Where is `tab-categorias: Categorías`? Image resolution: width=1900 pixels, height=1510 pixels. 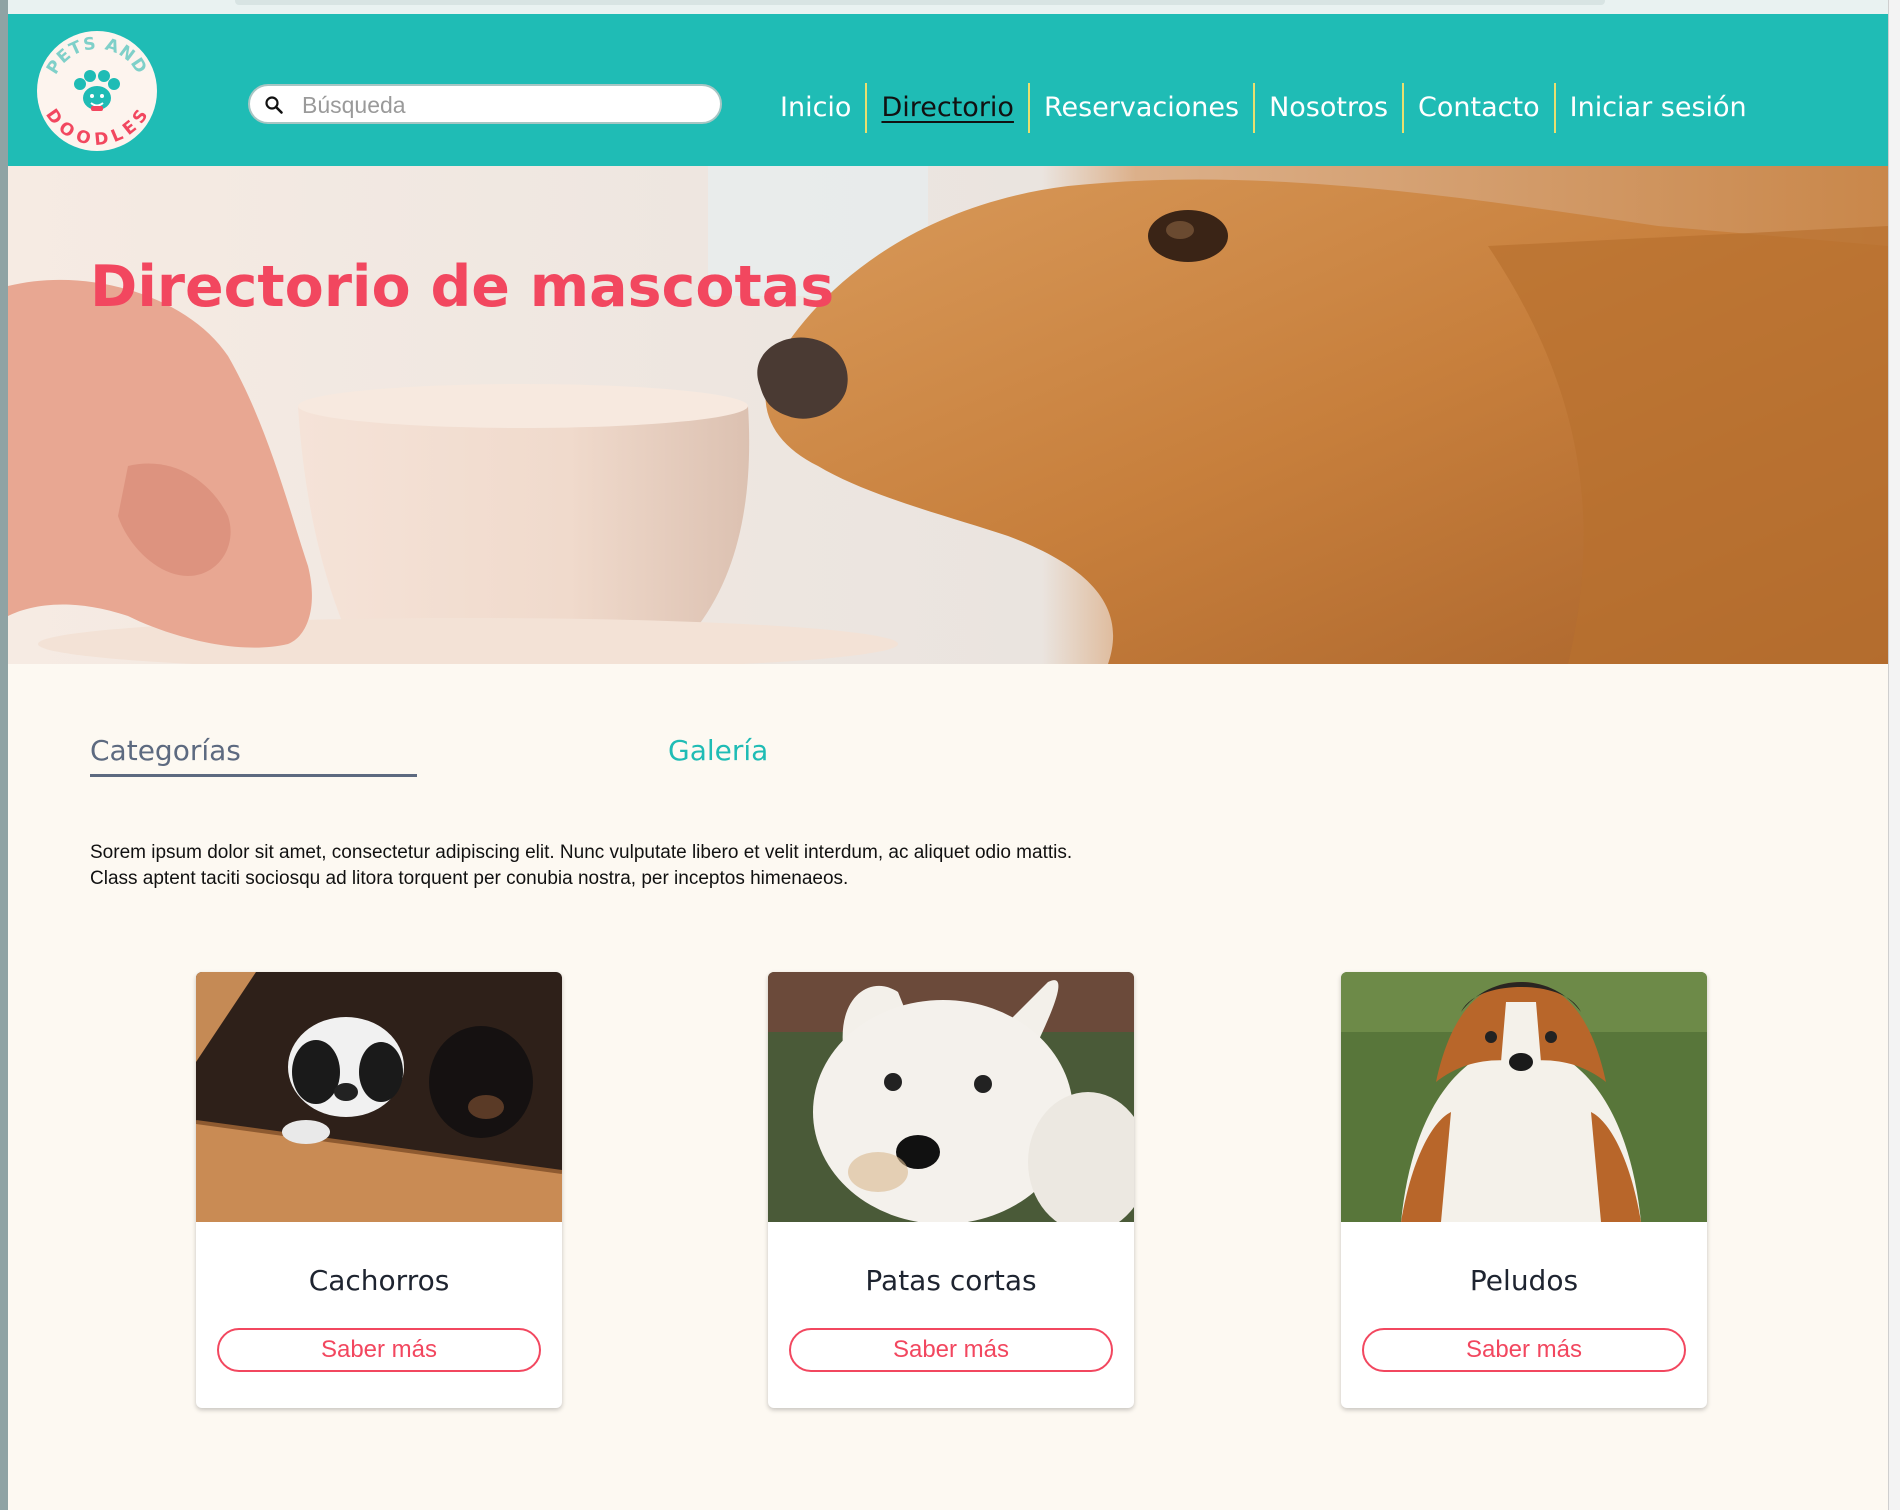
tab-categorias: Categorías is located at coordinates (165, 750).